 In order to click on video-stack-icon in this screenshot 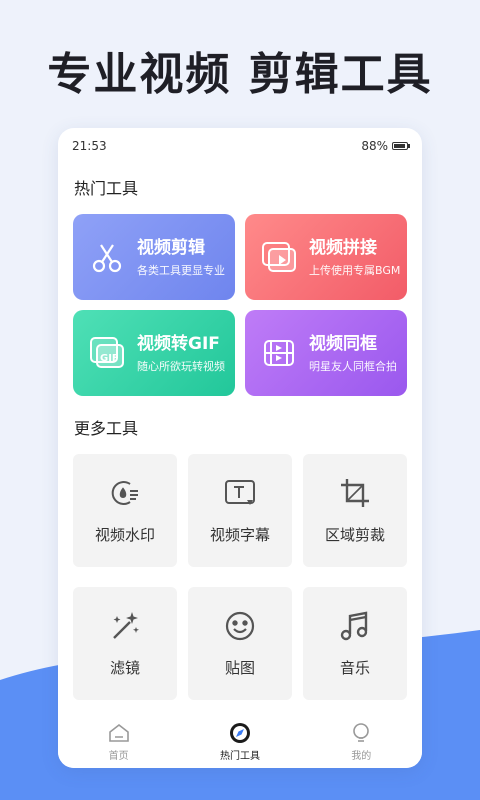, I will do `click(279, 257)`.